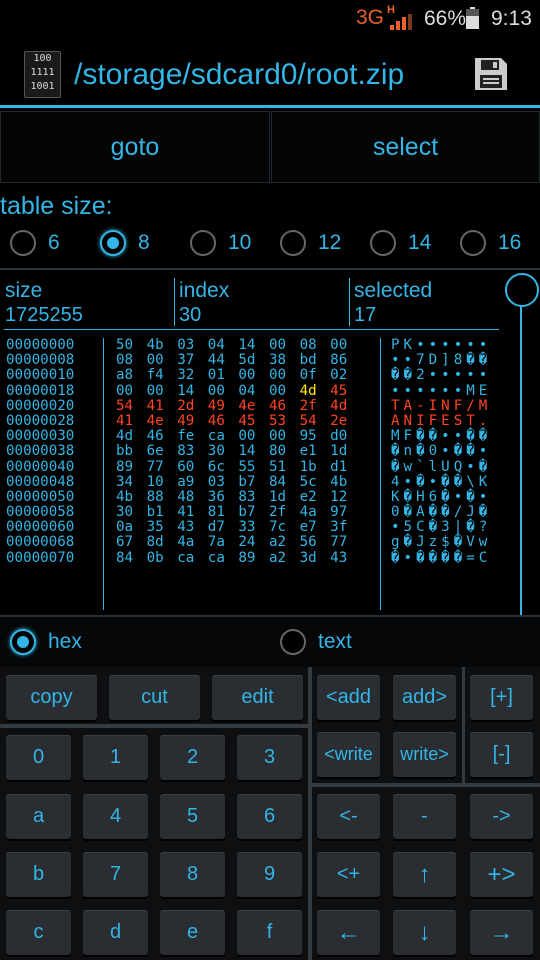 Image resolution: width=540 pixels, height=960 pixels. What do you see at coordinates (315, 360) in the screenshot?
I see `byte-cell: bd` at bounding box center [315, 360].